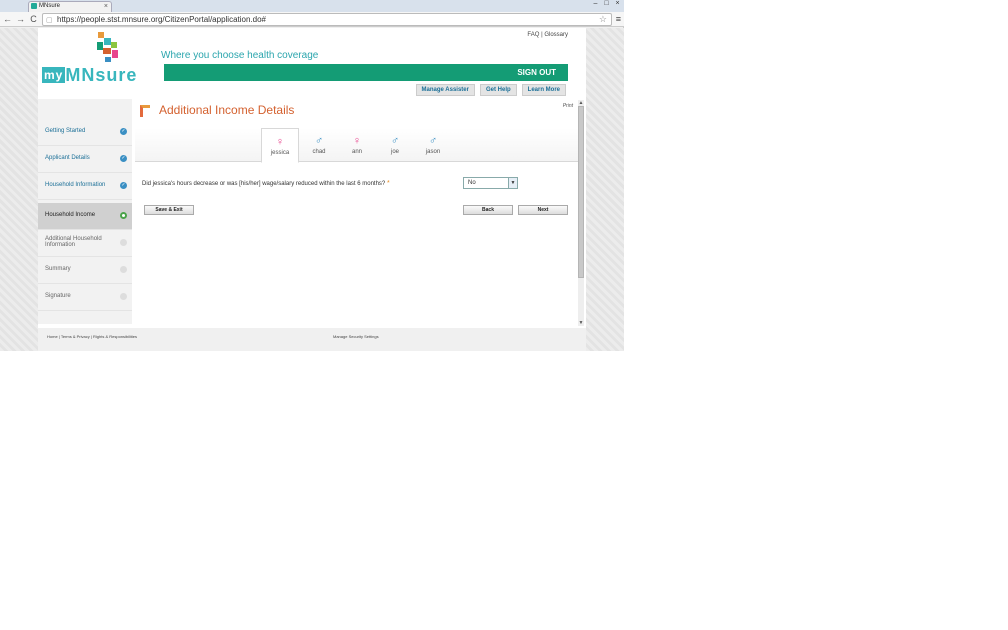  What do you see at coordinates (394, 152) in the screenshot?
I see `member-name: joe` at bounding box center [394, 152].